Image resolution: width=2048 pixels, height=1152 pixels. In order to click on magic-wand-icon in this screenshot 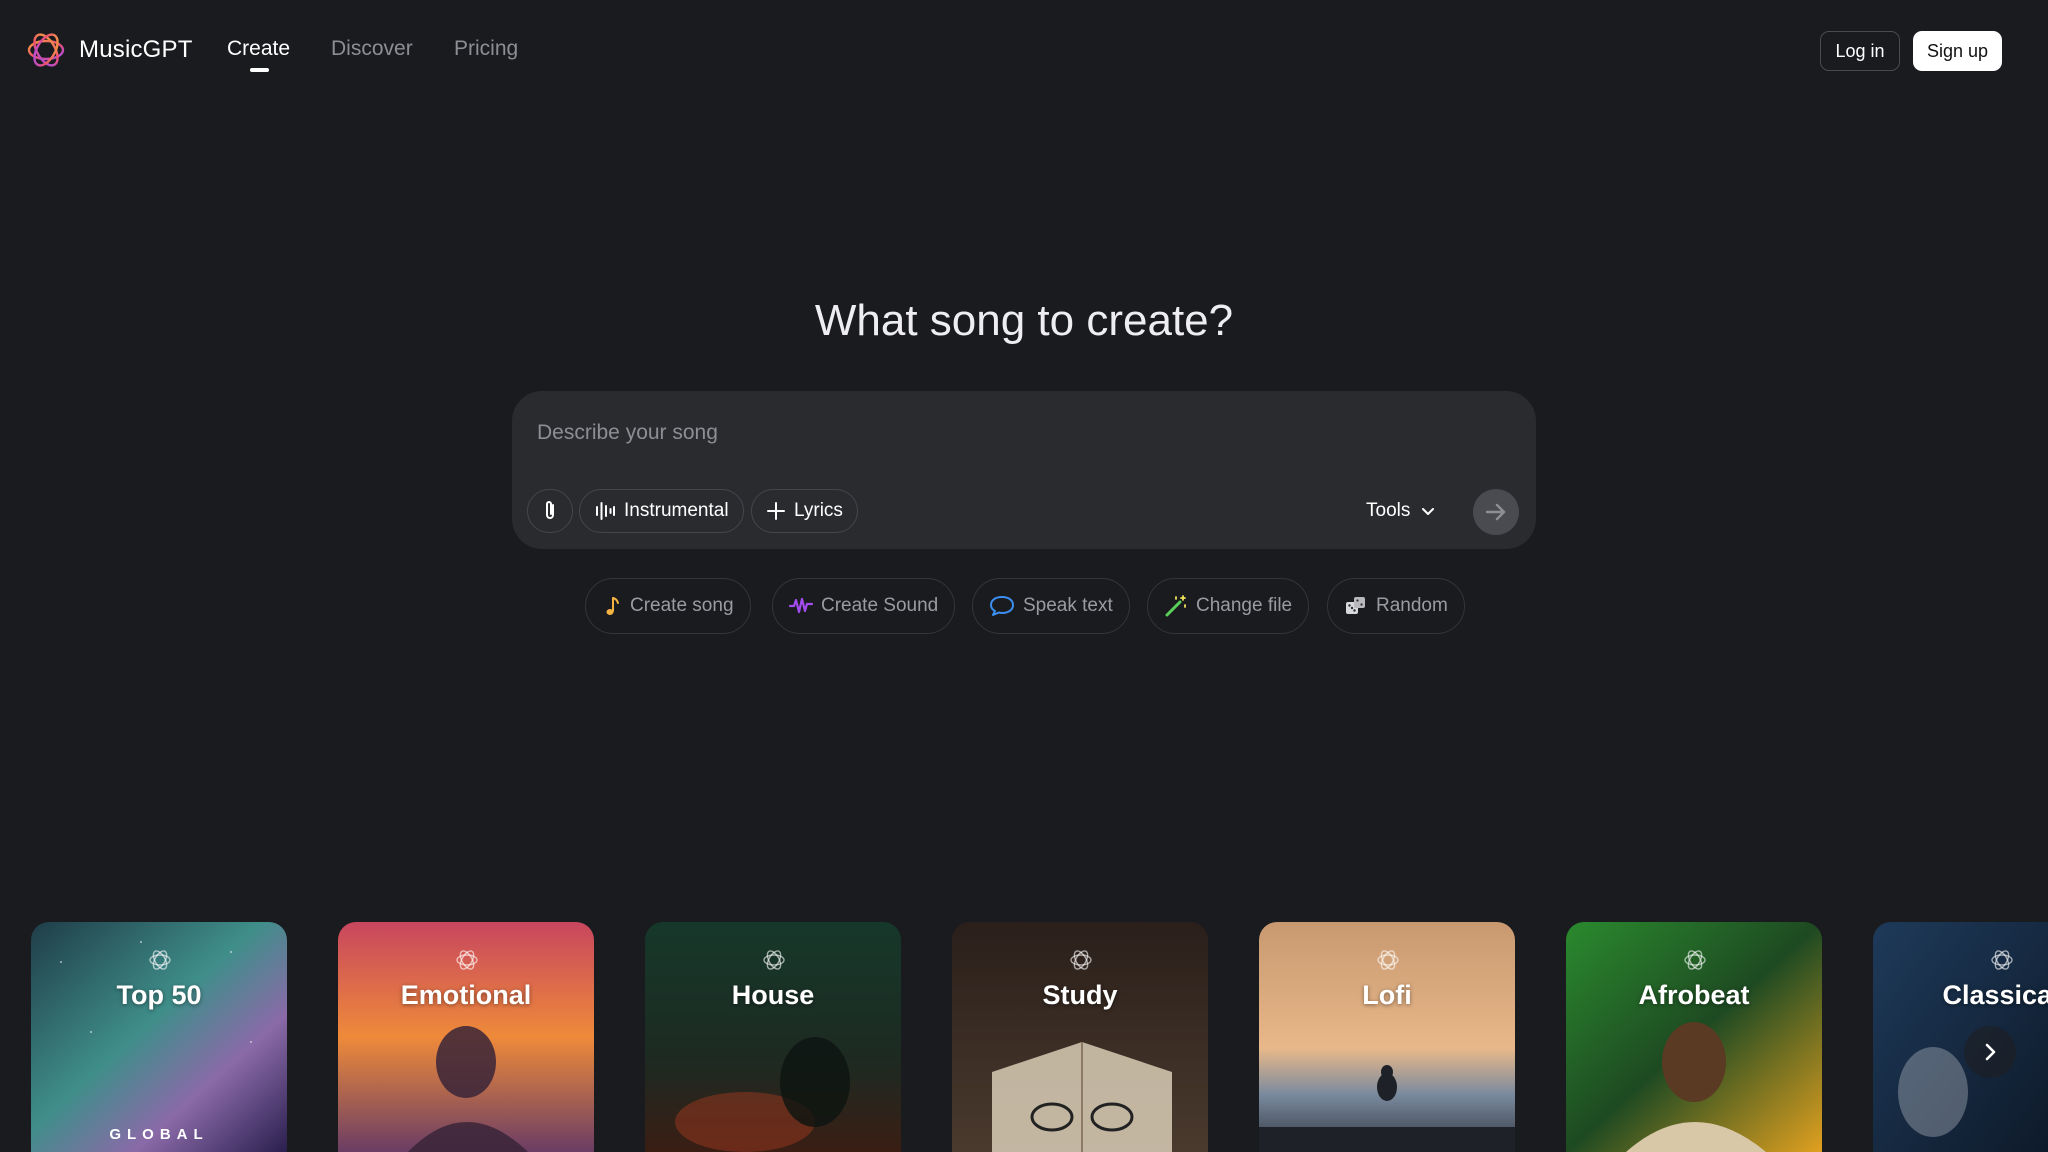, I will do `click(1175, 606)`.